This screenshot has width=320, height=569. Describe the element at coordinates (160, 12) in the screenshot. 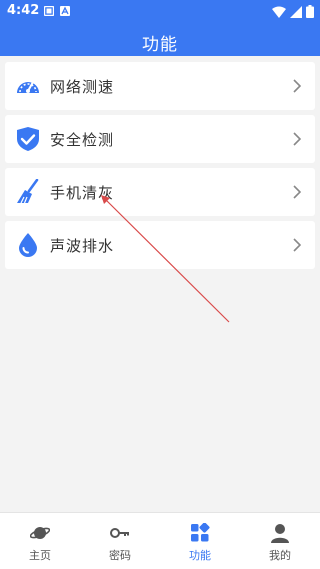

I see `status-bar: 4:42` at that location.